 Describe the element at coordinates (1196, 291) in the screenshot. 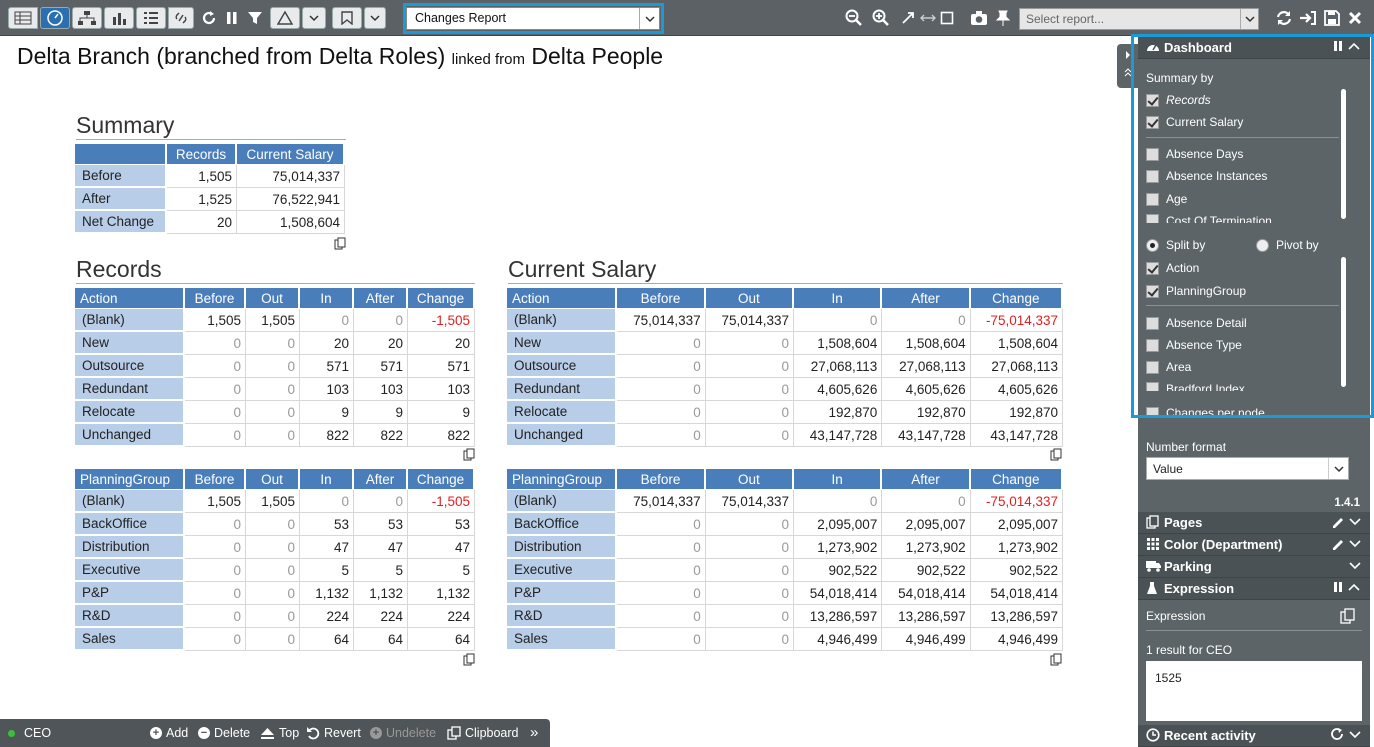

I see `checkbox-planninggroup: PlanningGroup` at that location.